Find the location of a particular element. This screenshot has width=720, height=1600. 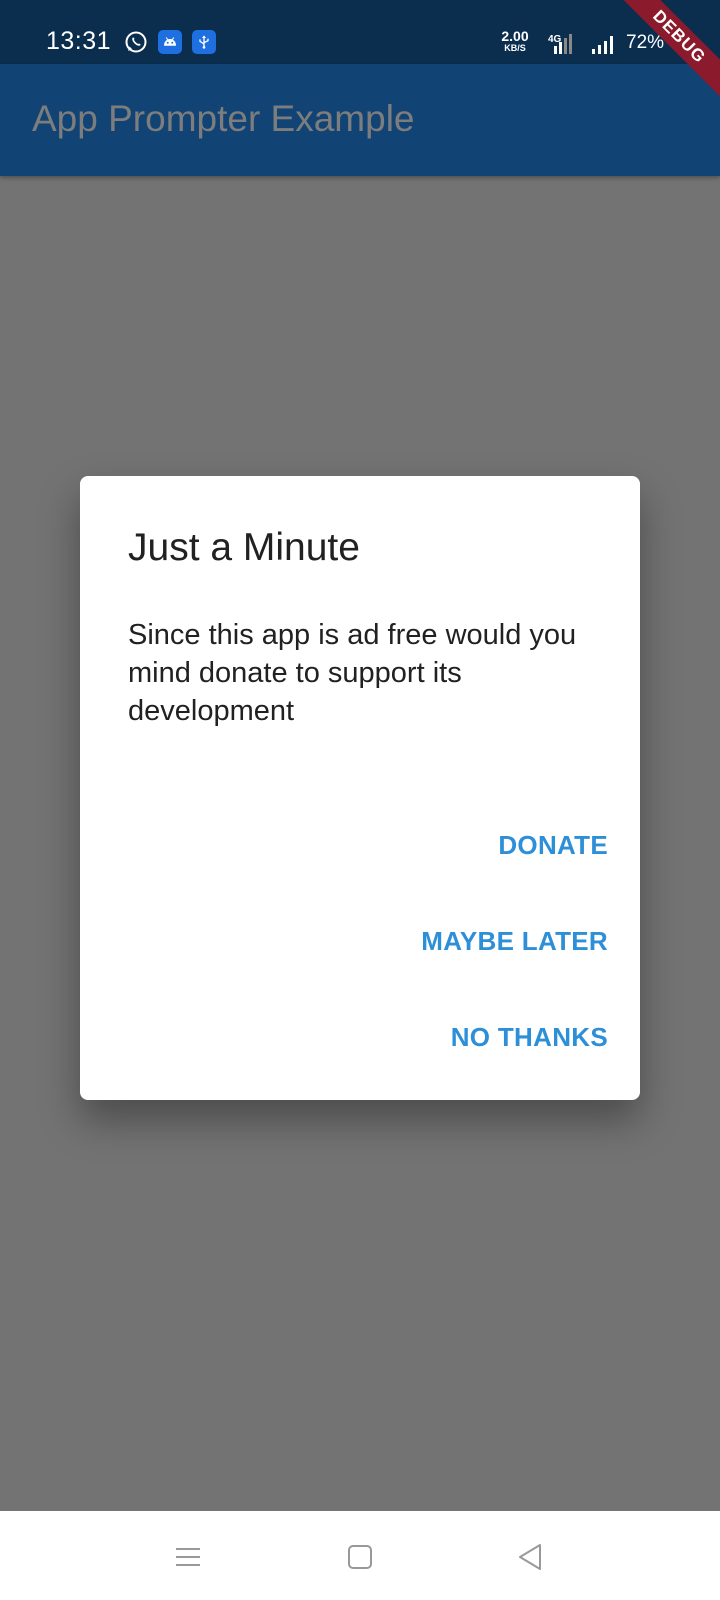

status-bar: 13:31 2.00 KB/S 4G 72% is located at coordinates (360, 32).